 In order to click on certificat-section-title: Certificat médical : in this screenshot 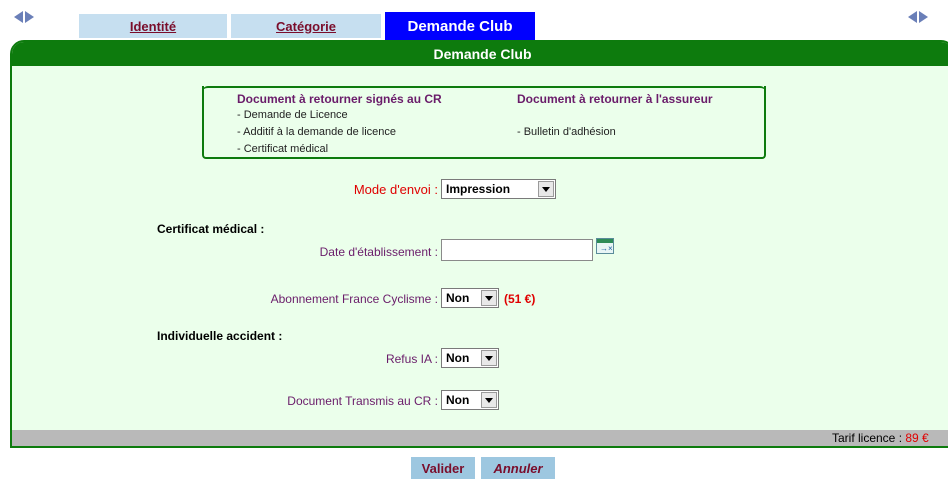, I will do `click(211, 229)`.